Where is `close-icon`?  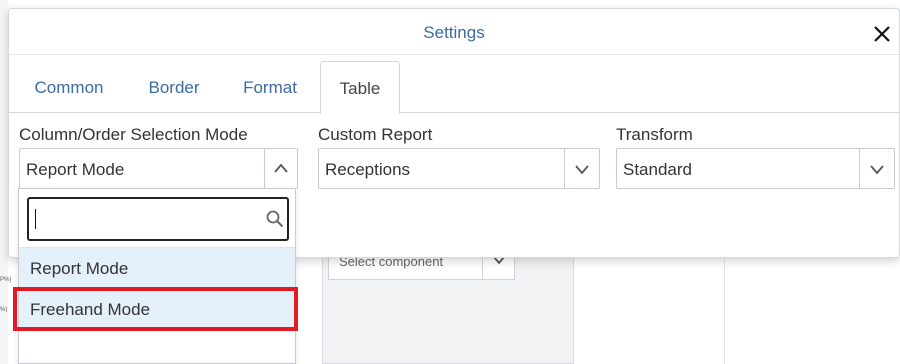
close-icon is located at coordinates (882, 34).